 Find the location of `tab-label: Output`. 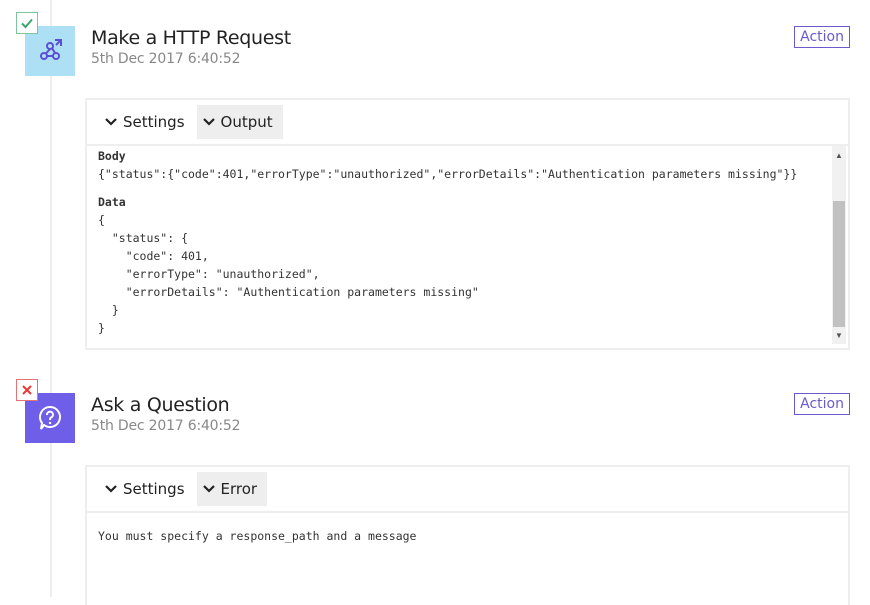

tab-label: Output is located at coordinates (246, 122).